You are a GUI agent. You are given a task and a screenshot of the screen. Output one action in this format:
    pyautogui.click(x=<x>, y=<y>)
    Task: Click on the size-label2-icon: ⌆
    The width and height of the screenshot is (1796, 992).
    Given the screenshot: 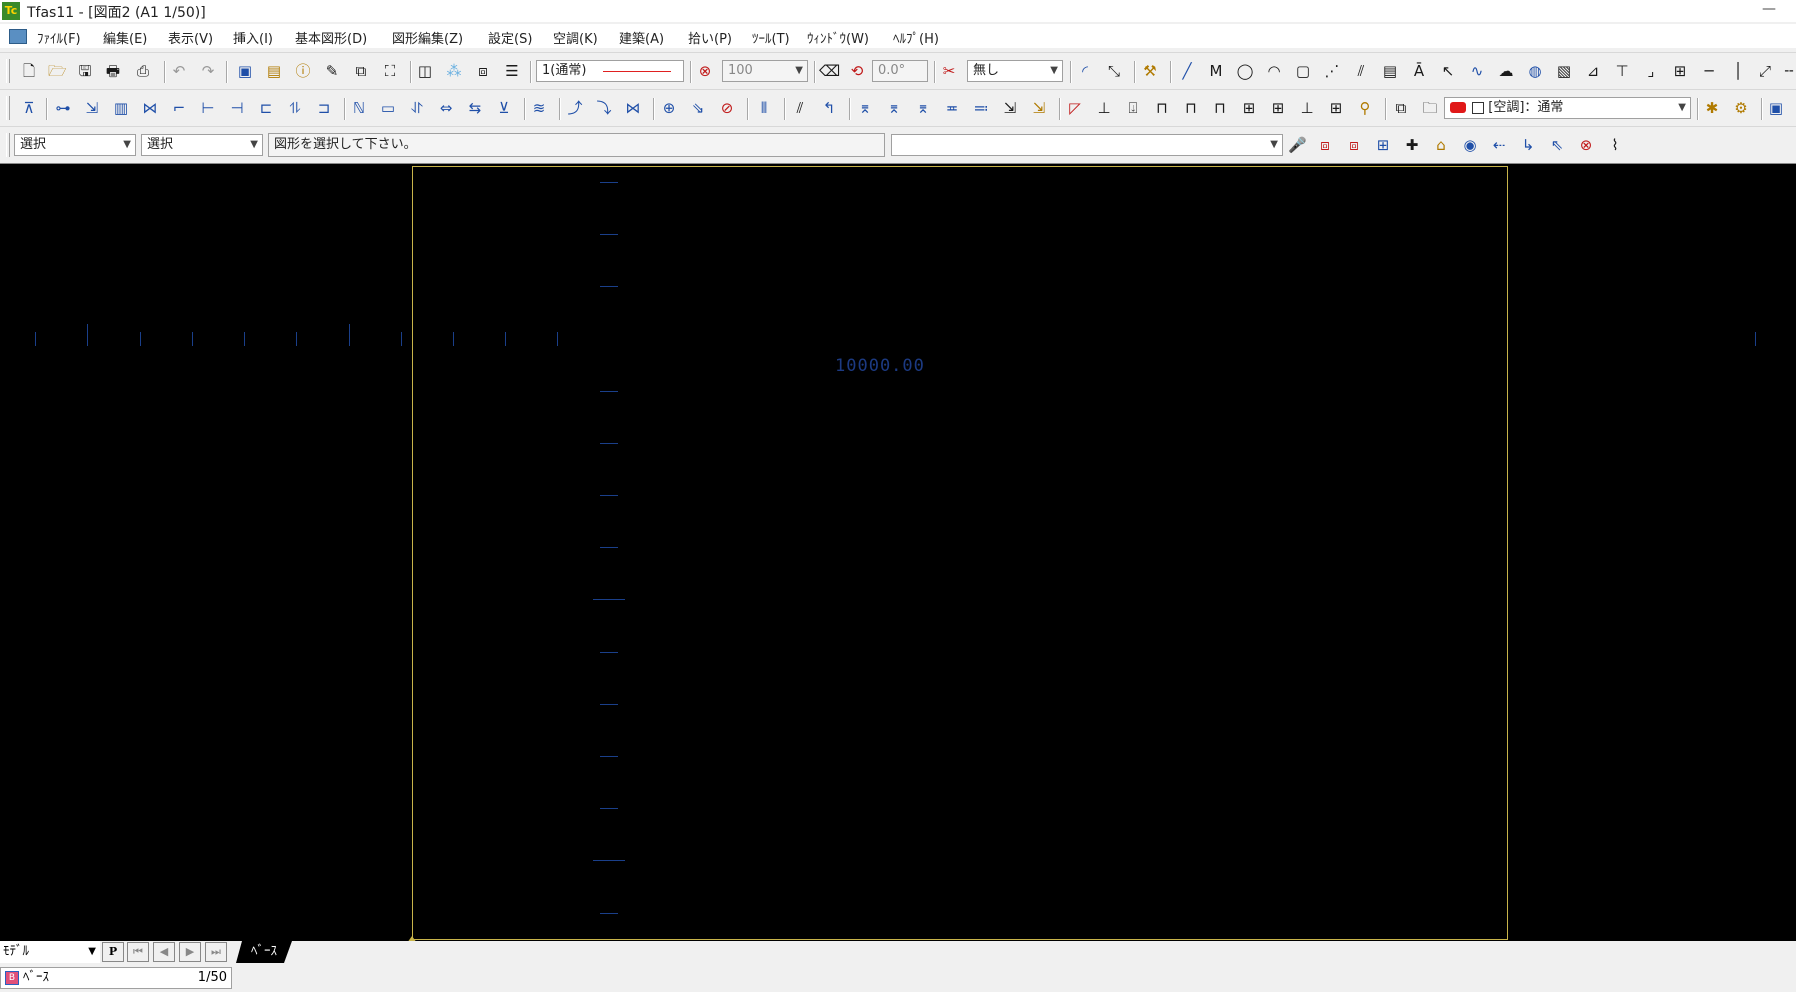 What is the action you would take?
    pyautogui.click(x=894, y=108)
    